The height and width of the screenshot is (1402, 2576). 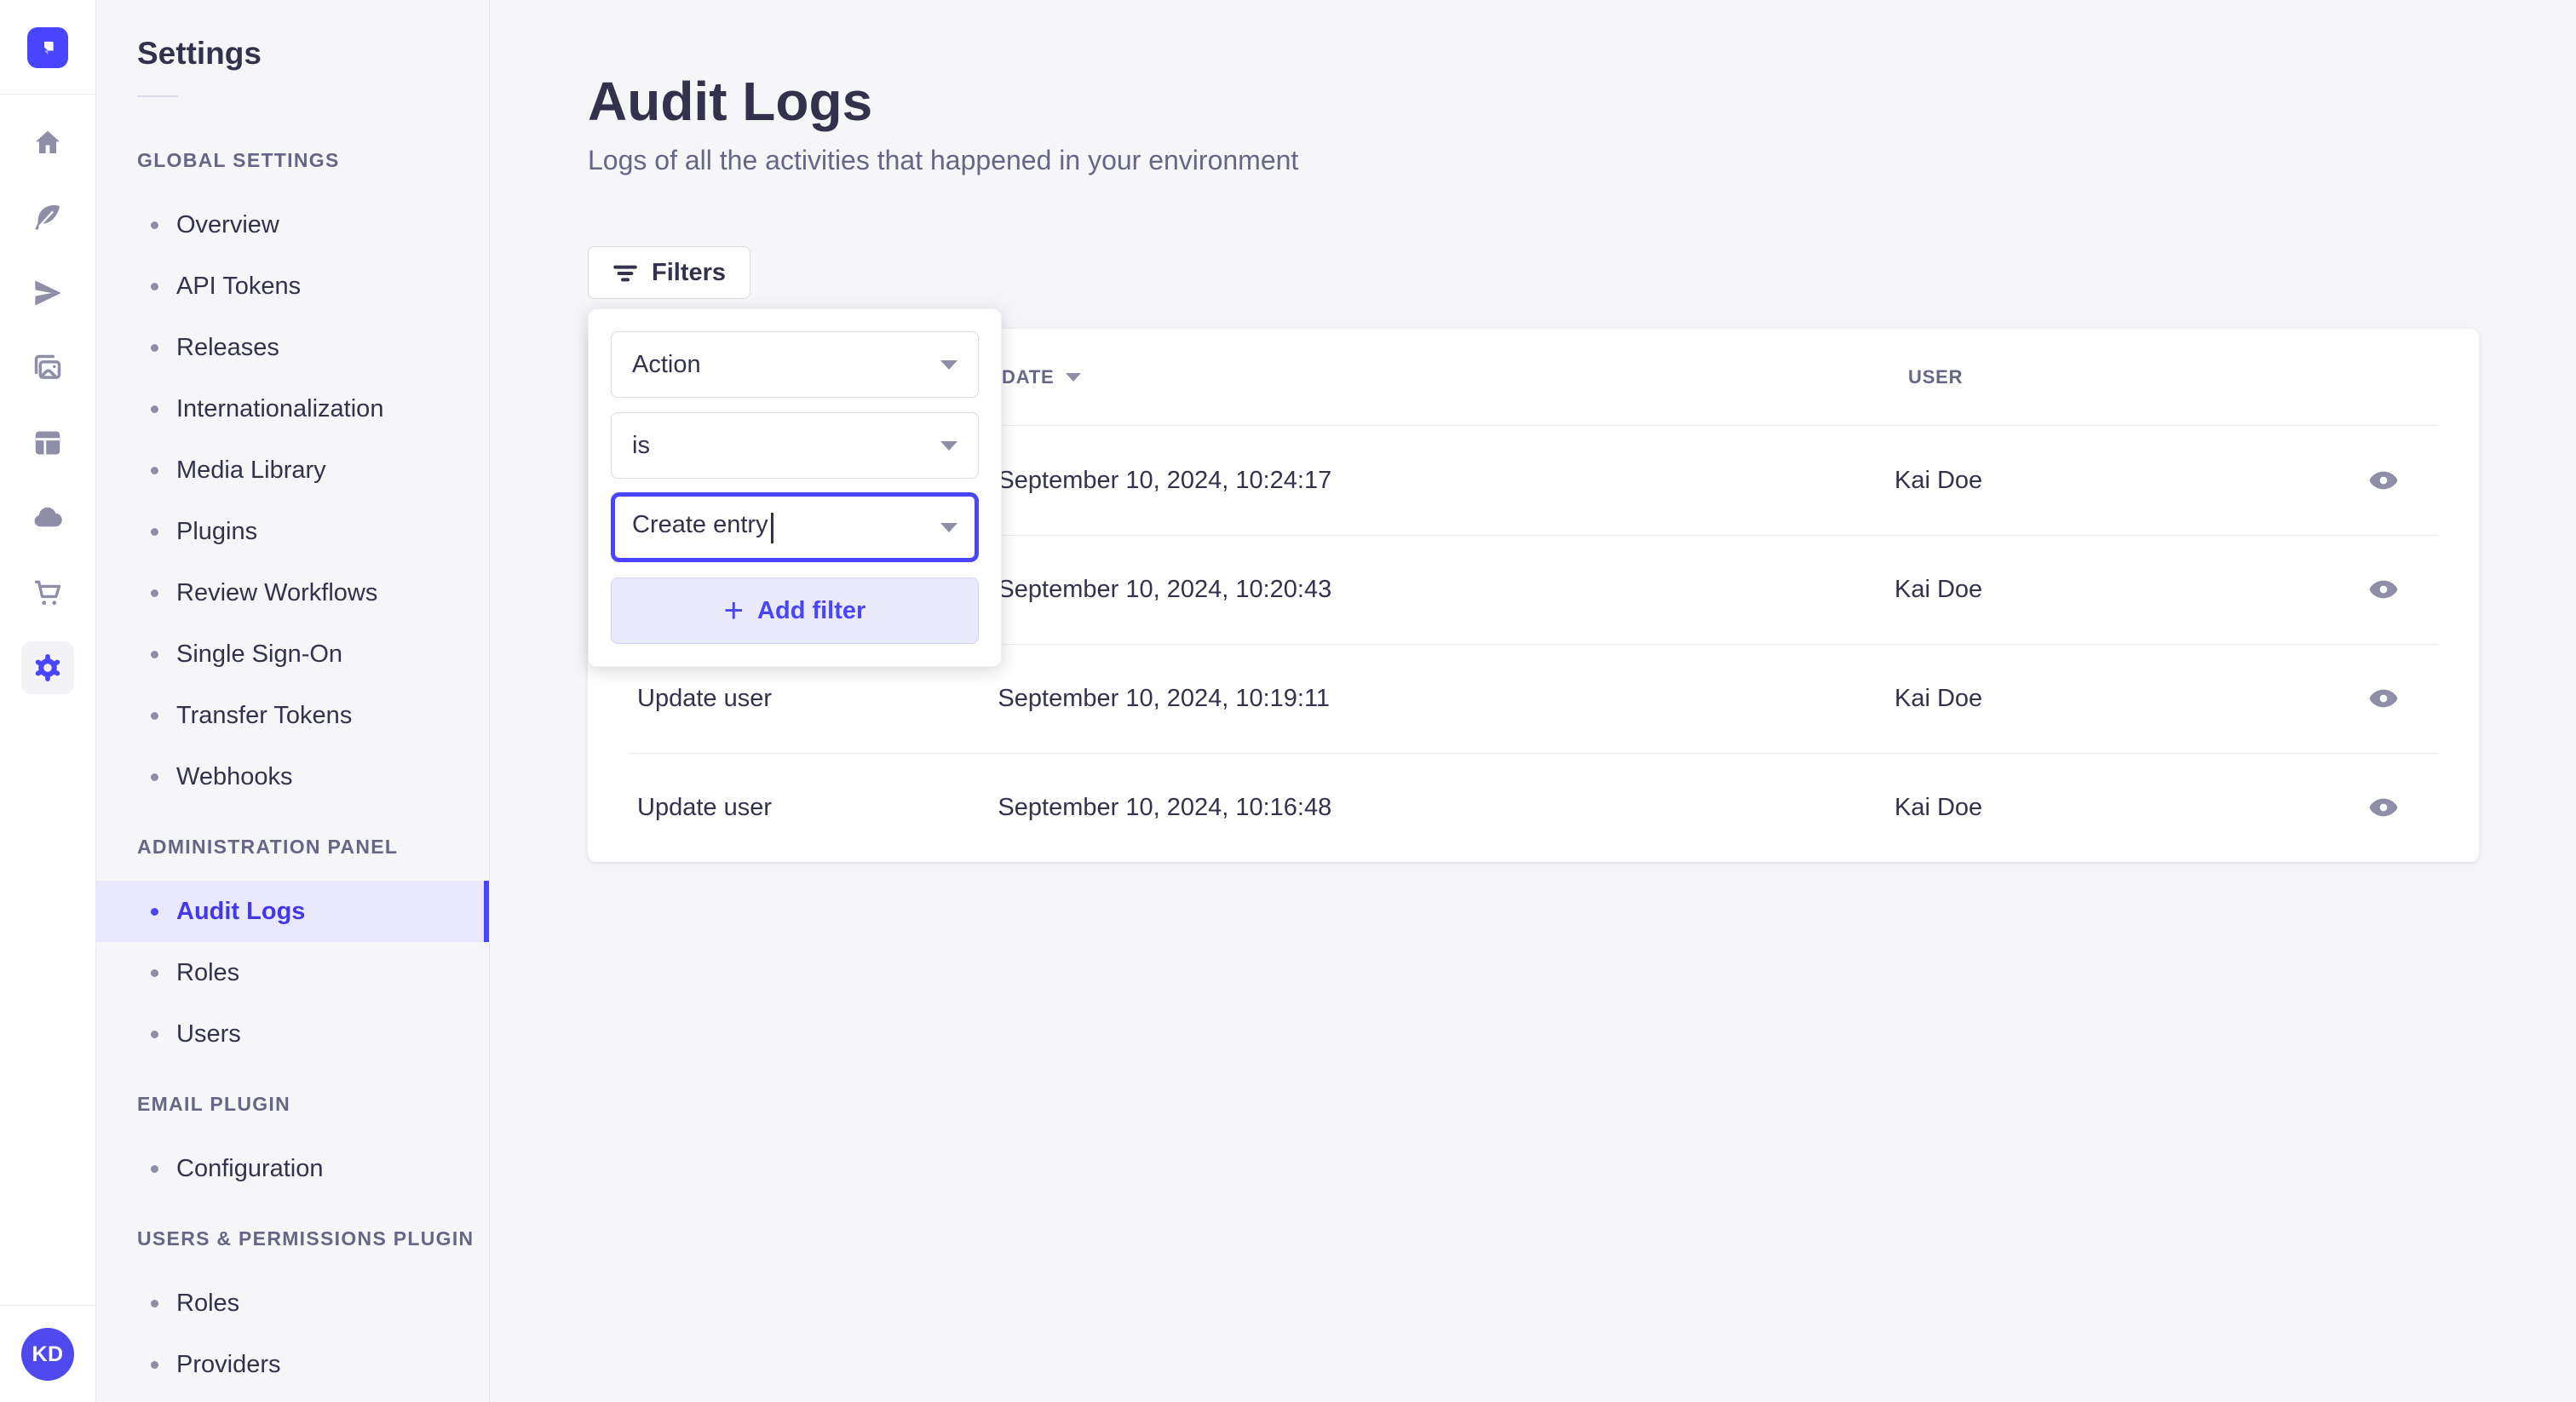 I want to click on avatar: KD, so click(x=48, y=1354).